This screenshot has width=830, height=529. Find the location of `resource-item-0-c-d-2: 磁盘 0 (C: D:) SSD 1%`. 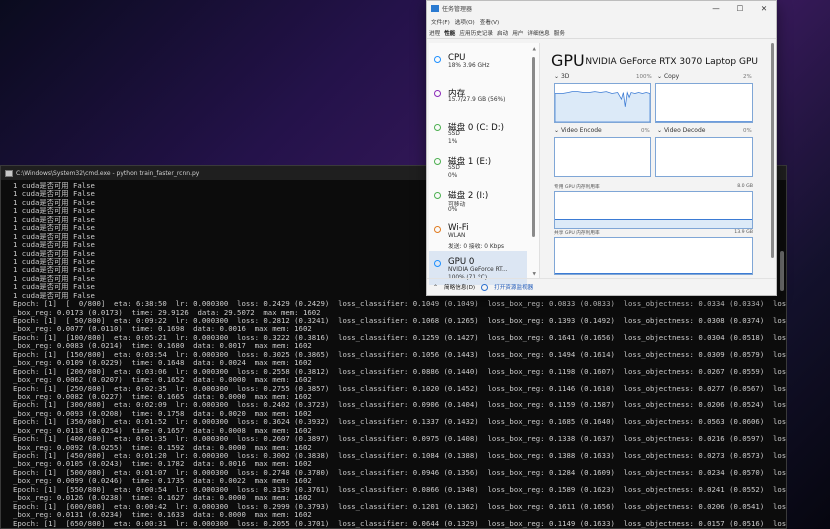

resource-item-0-c-d-2: 磁盘 0 (C: D:) SSD 1% is located at coordinates (478, 132).